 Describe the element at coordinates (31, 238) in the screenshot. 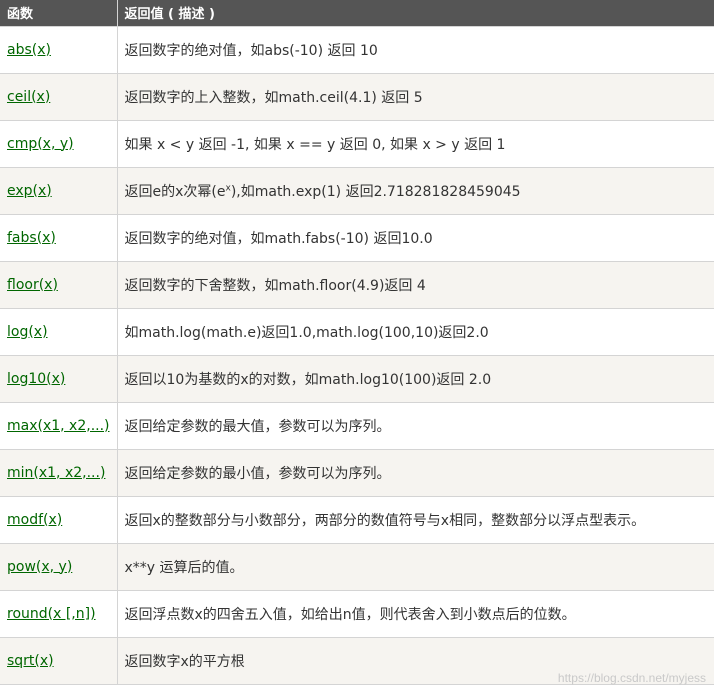

I see `function-link-fabs: fabs(x)` at that location.